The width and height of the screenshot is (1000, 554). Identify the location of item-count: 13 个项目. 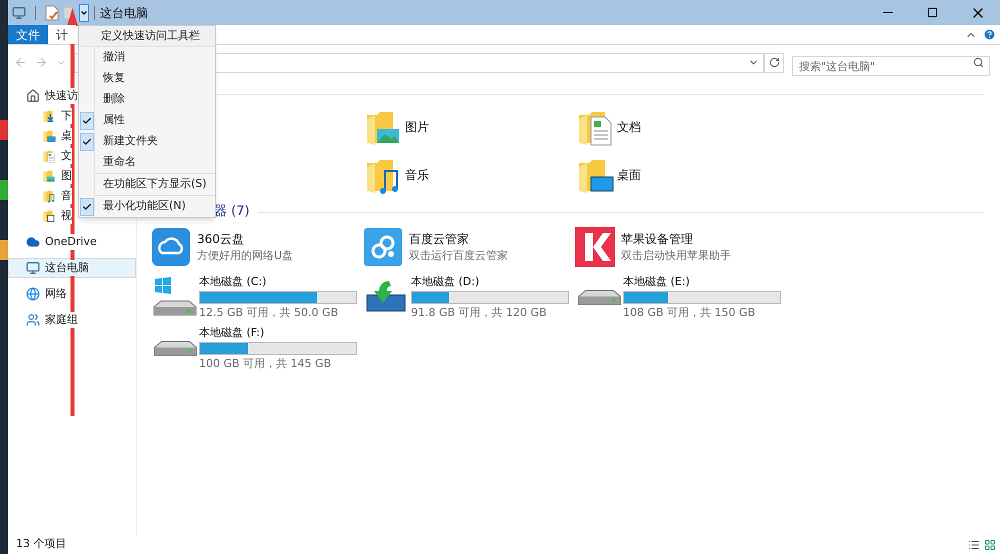
(41, 544).